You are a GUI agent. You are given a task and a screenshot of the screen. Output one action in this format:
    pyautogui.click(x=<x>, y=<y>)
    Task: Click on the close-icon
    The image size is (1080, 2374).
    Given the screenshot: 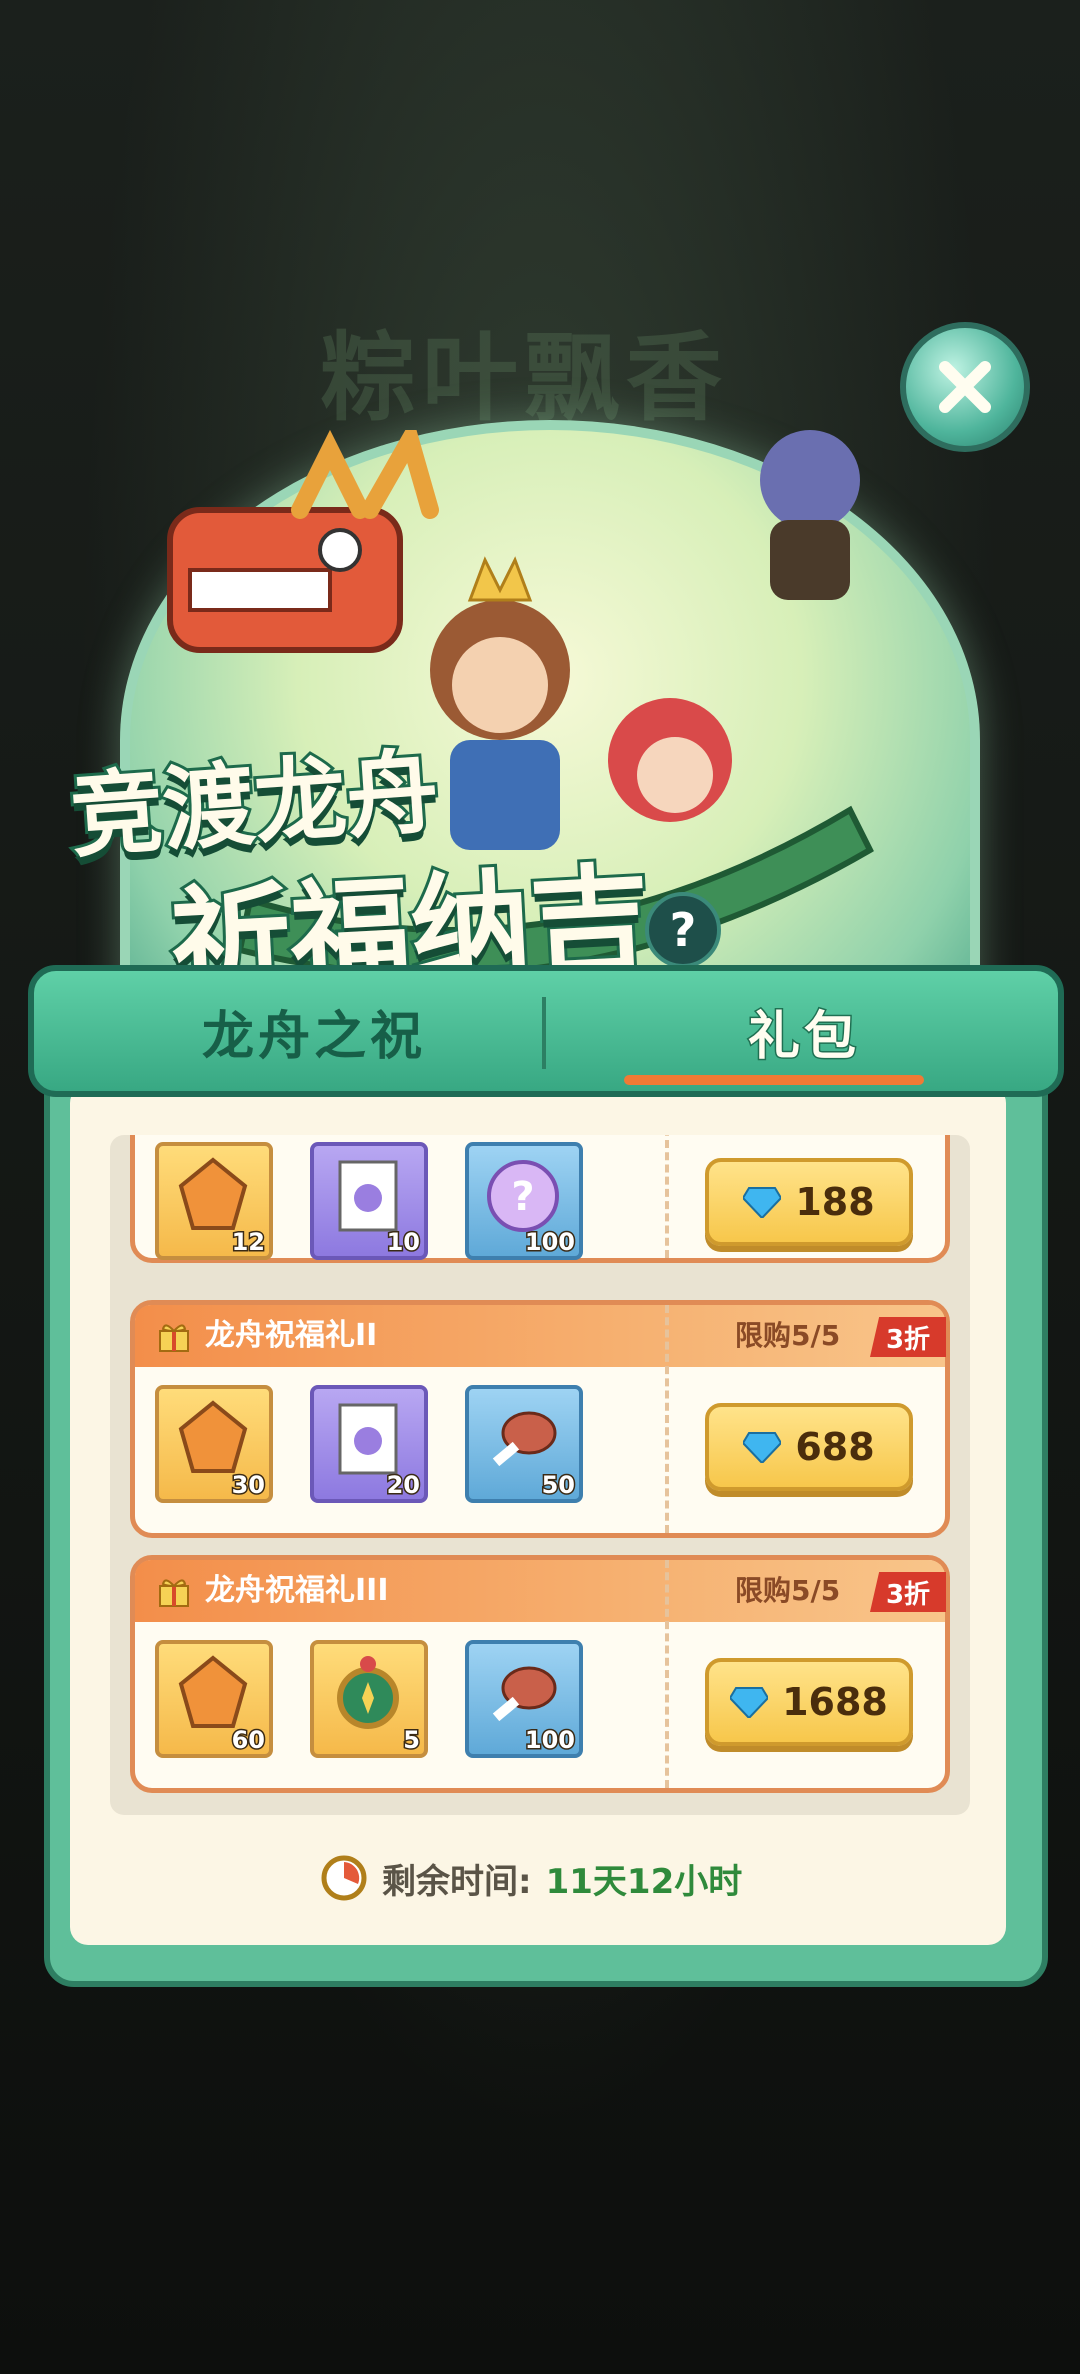 What is the action you would take?
    pyautogui.click(x=965, y=387)
    